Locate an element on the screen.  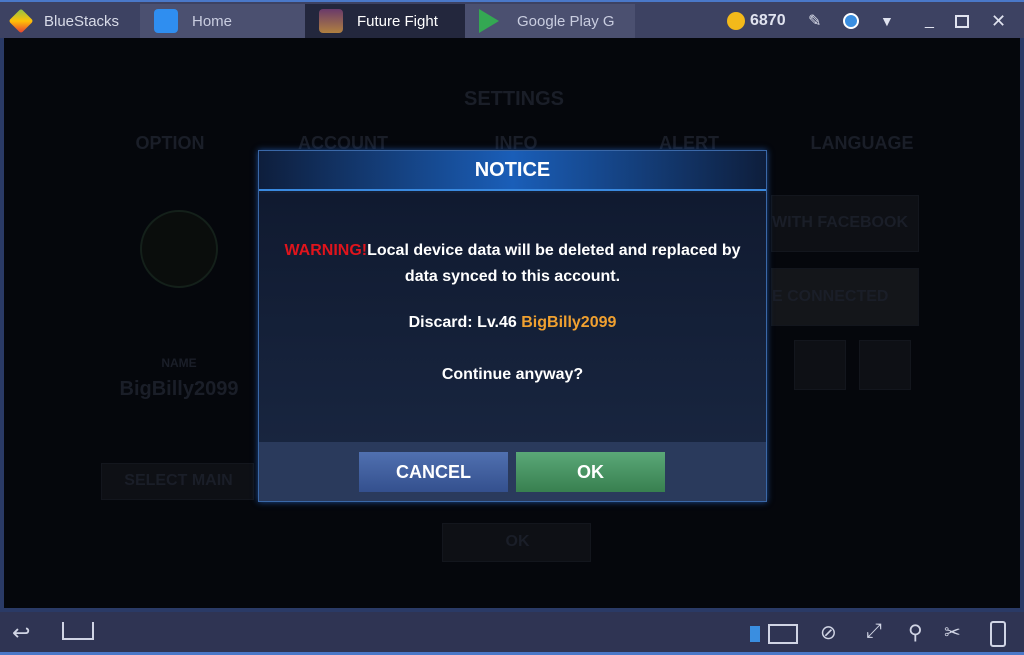
tab-google-play: Google Play G is located at coordinates (550, 21).